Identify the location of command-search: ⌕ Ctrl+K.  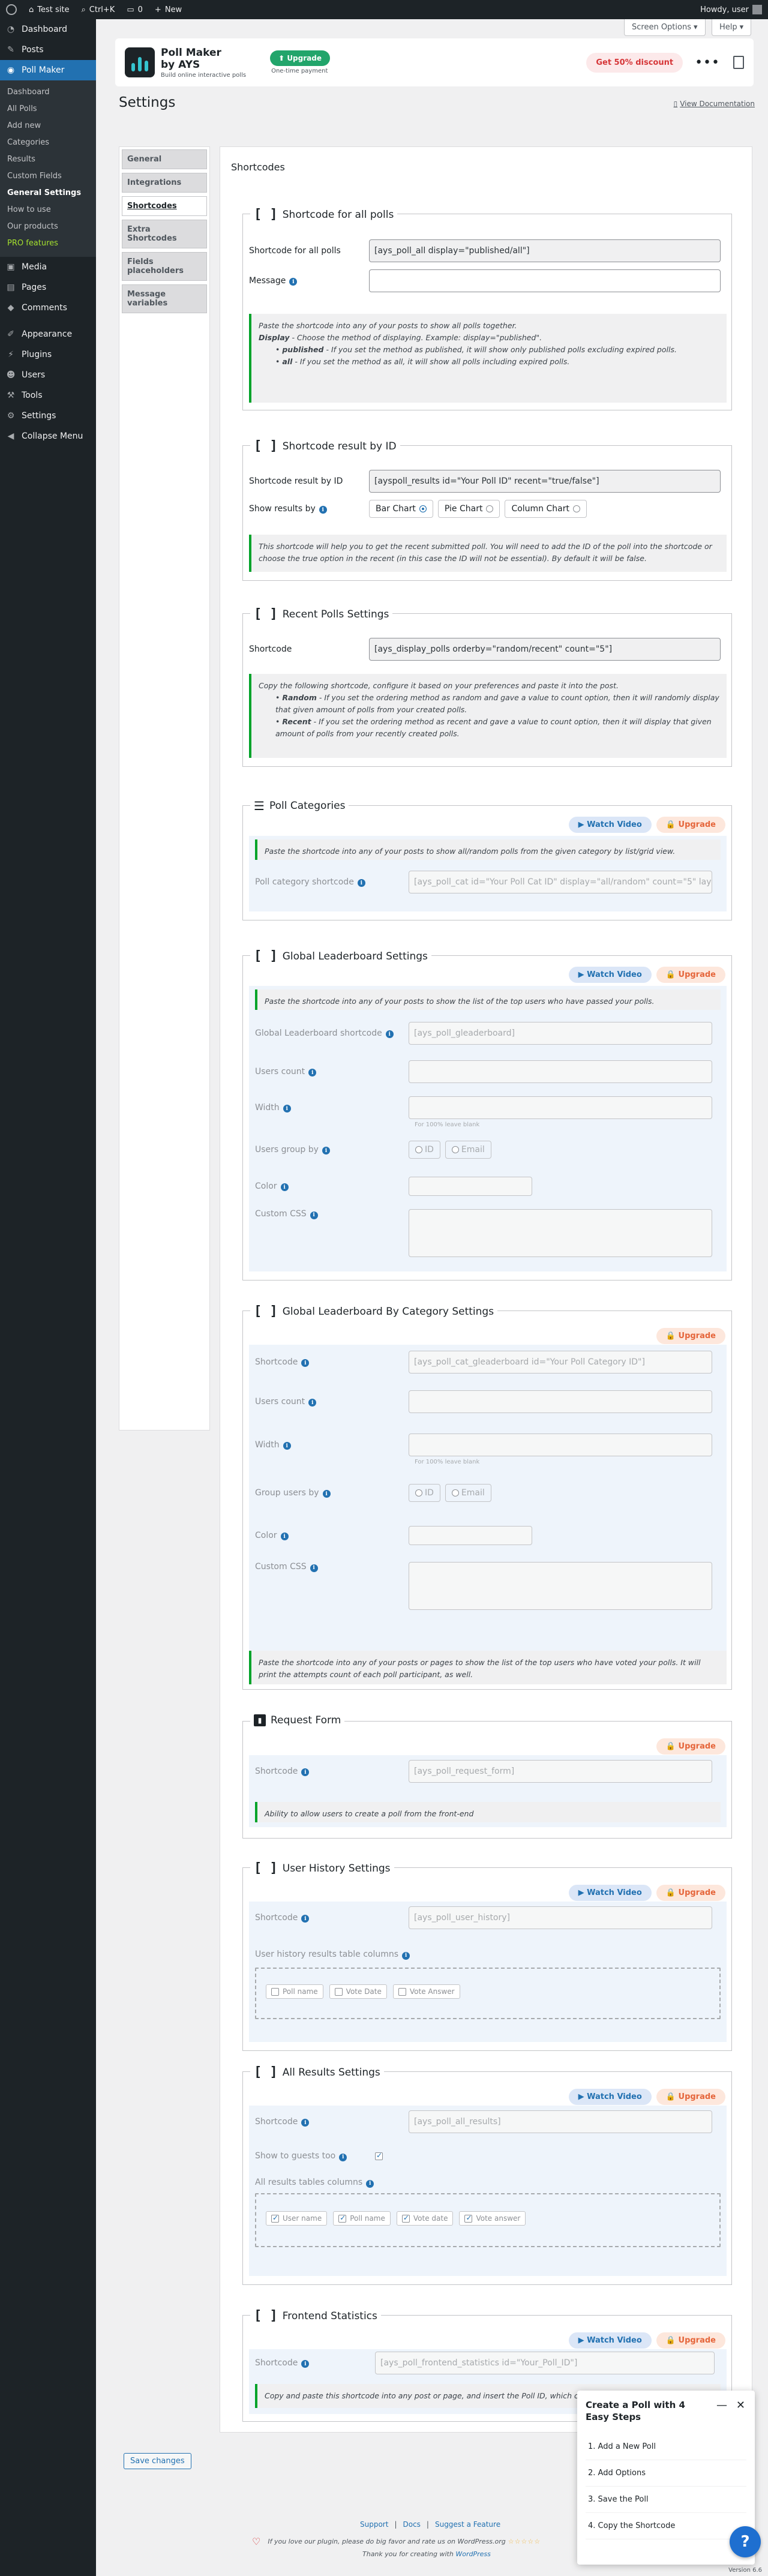
(98, 9).